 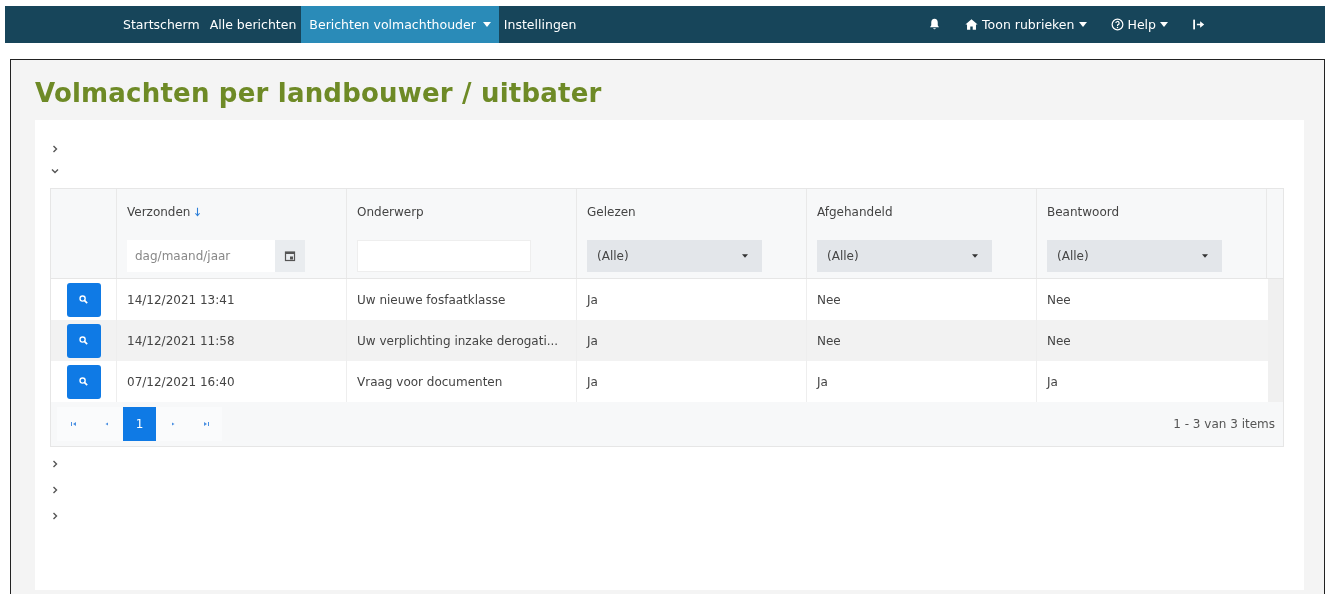 I want to click on page-button: 1, so click(x=139, y=424).